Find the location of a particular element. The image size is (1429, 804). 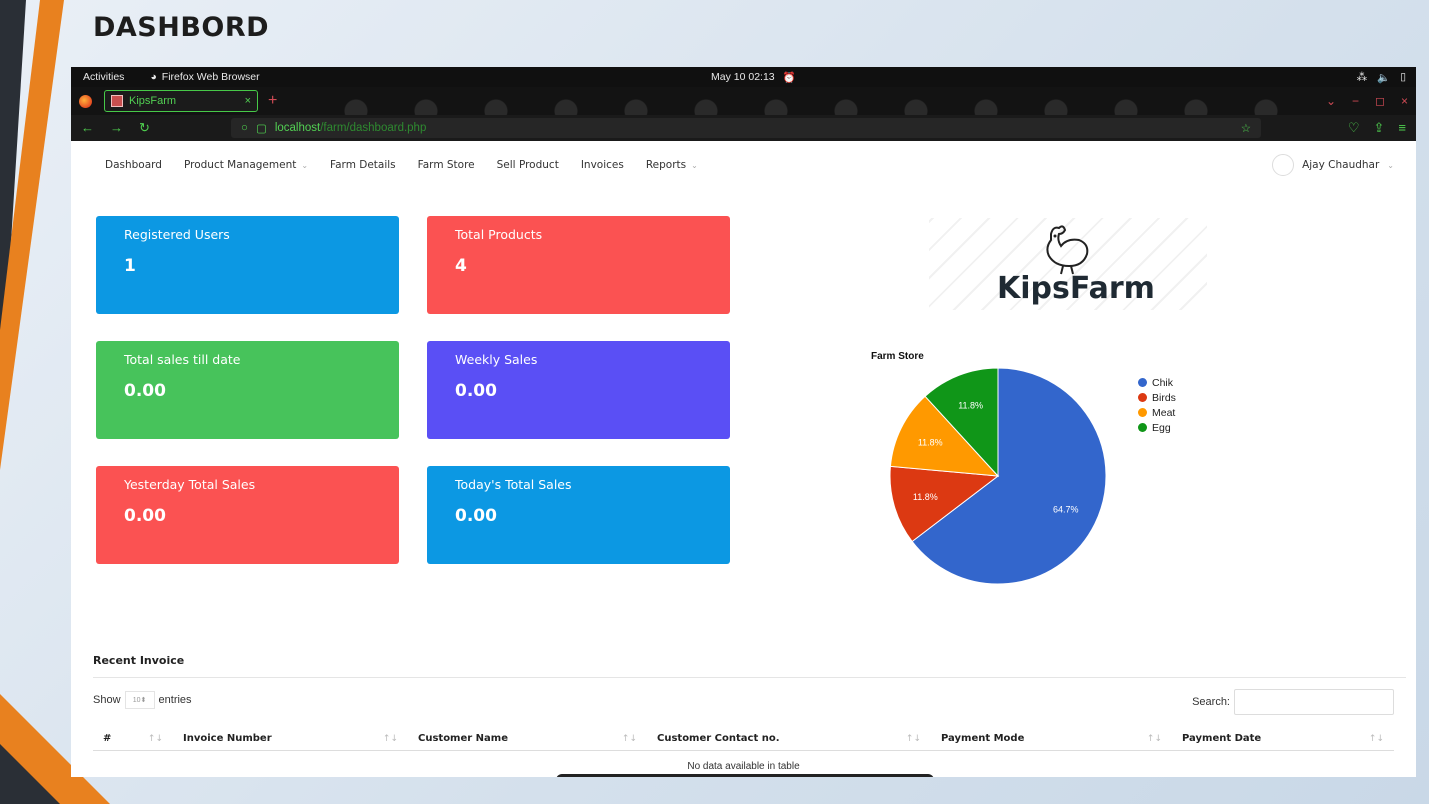

alarm-icon: ⏰ is located at coordinates (789, 77).